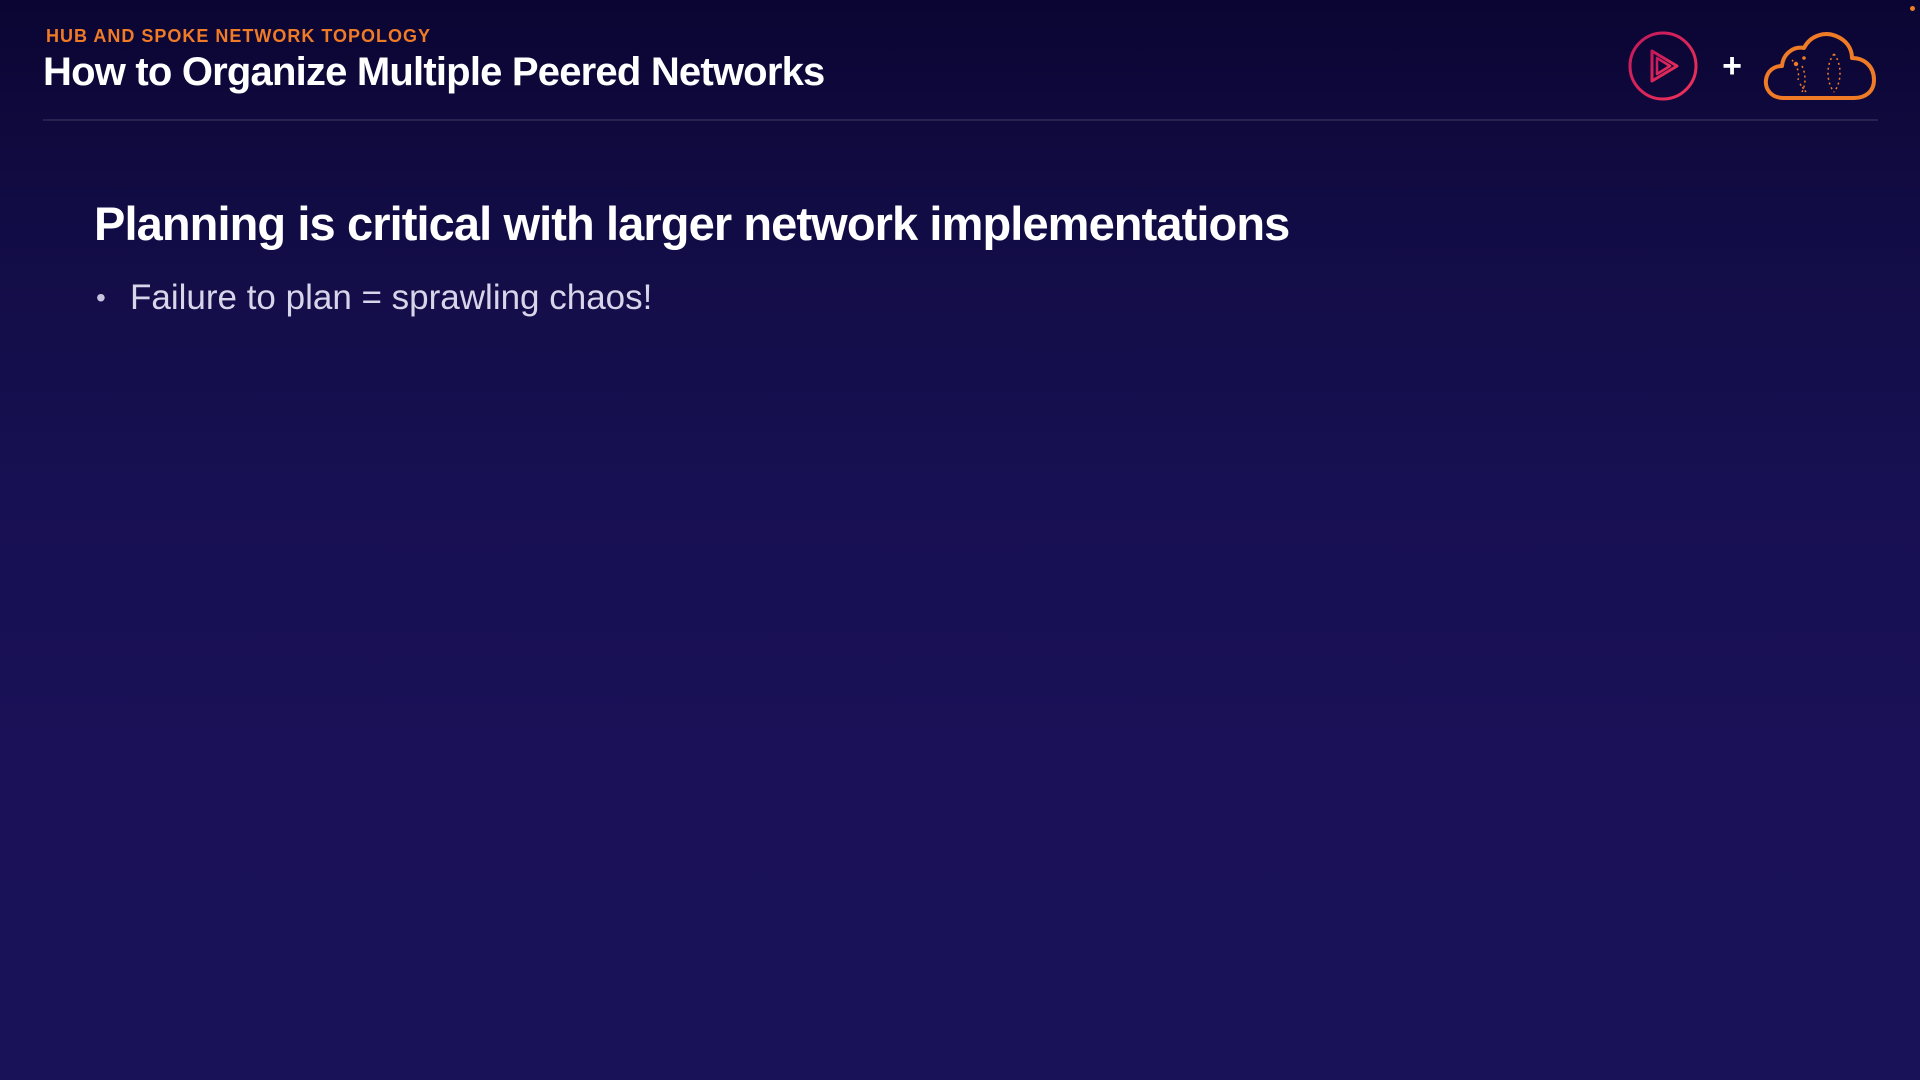 The width and height of the screenshot is (1920, 1080). I want to click on page-title: How to Organize Multiple Peered Networks, so click(434, 72).